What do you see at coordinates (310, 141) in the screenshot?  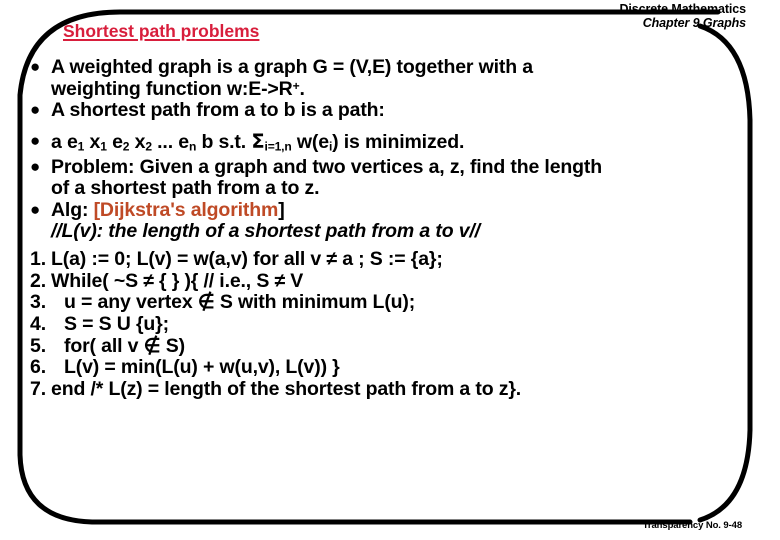 I see `formula-mid-6: w(e` at bounding box center [310, 141].